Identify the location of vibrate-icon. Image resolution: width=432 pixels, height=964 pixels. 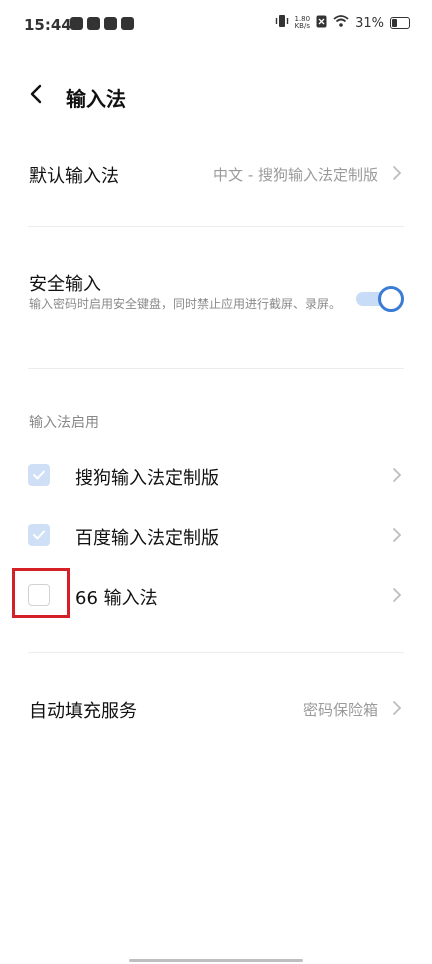
(282, 23).